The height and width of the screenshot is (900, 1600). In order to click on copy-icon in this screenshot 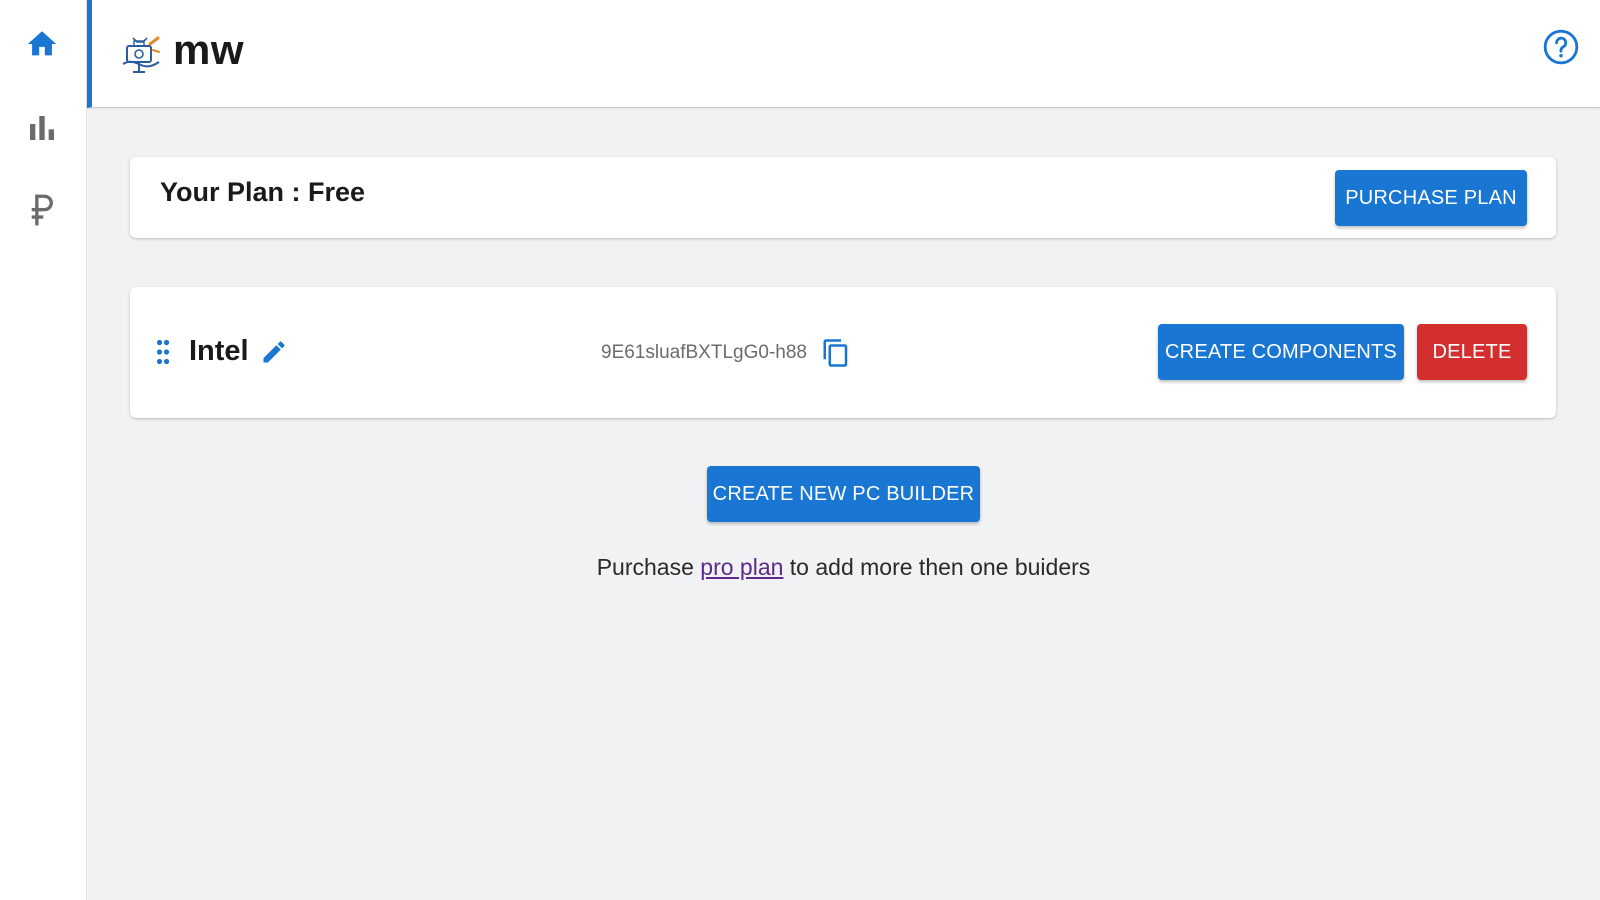, I will do `click(835, 353)`.